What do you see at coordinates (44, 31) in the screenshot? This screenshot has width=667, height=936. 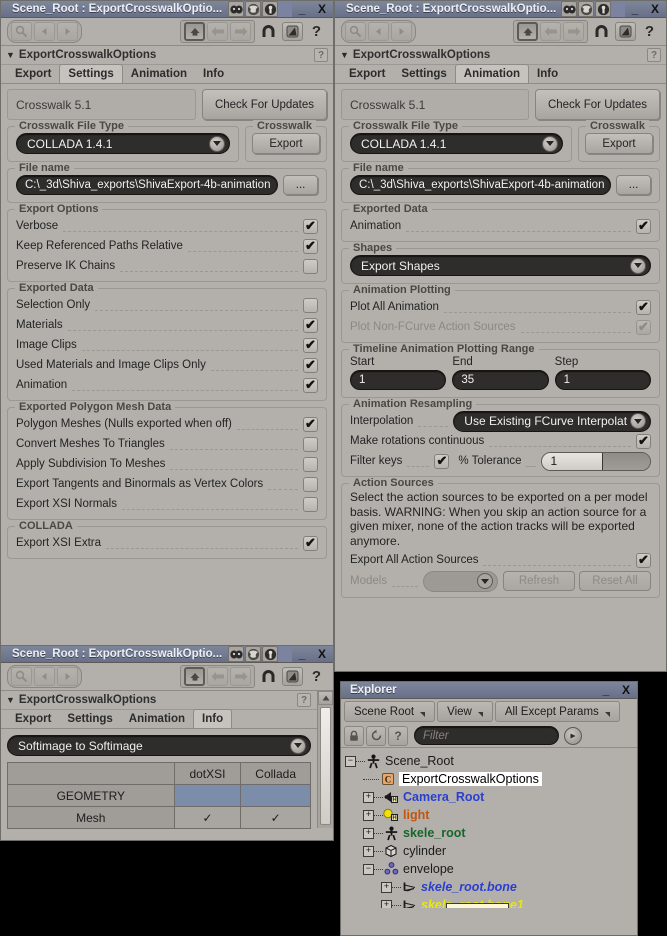 I see `left-arrow-icon` at bounding box center [44, 31].